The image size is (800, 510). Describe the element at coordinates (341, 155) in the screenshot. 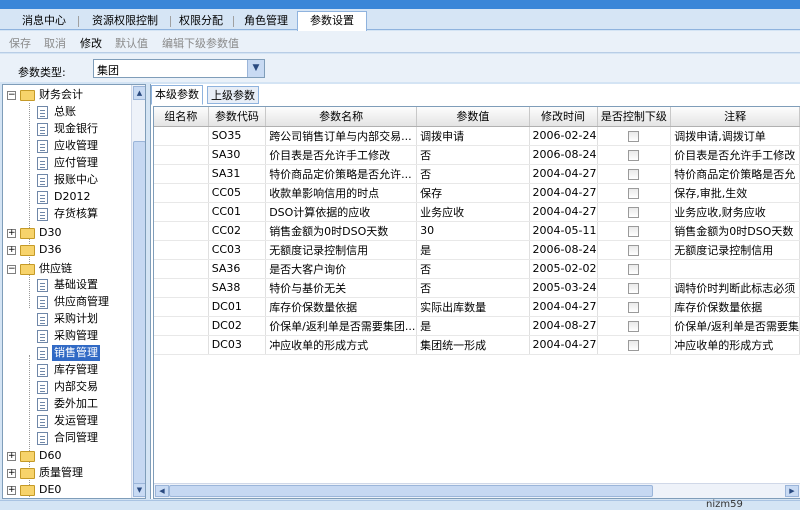

I see `cell-name: 价目表是否允许手工修改` at that location.